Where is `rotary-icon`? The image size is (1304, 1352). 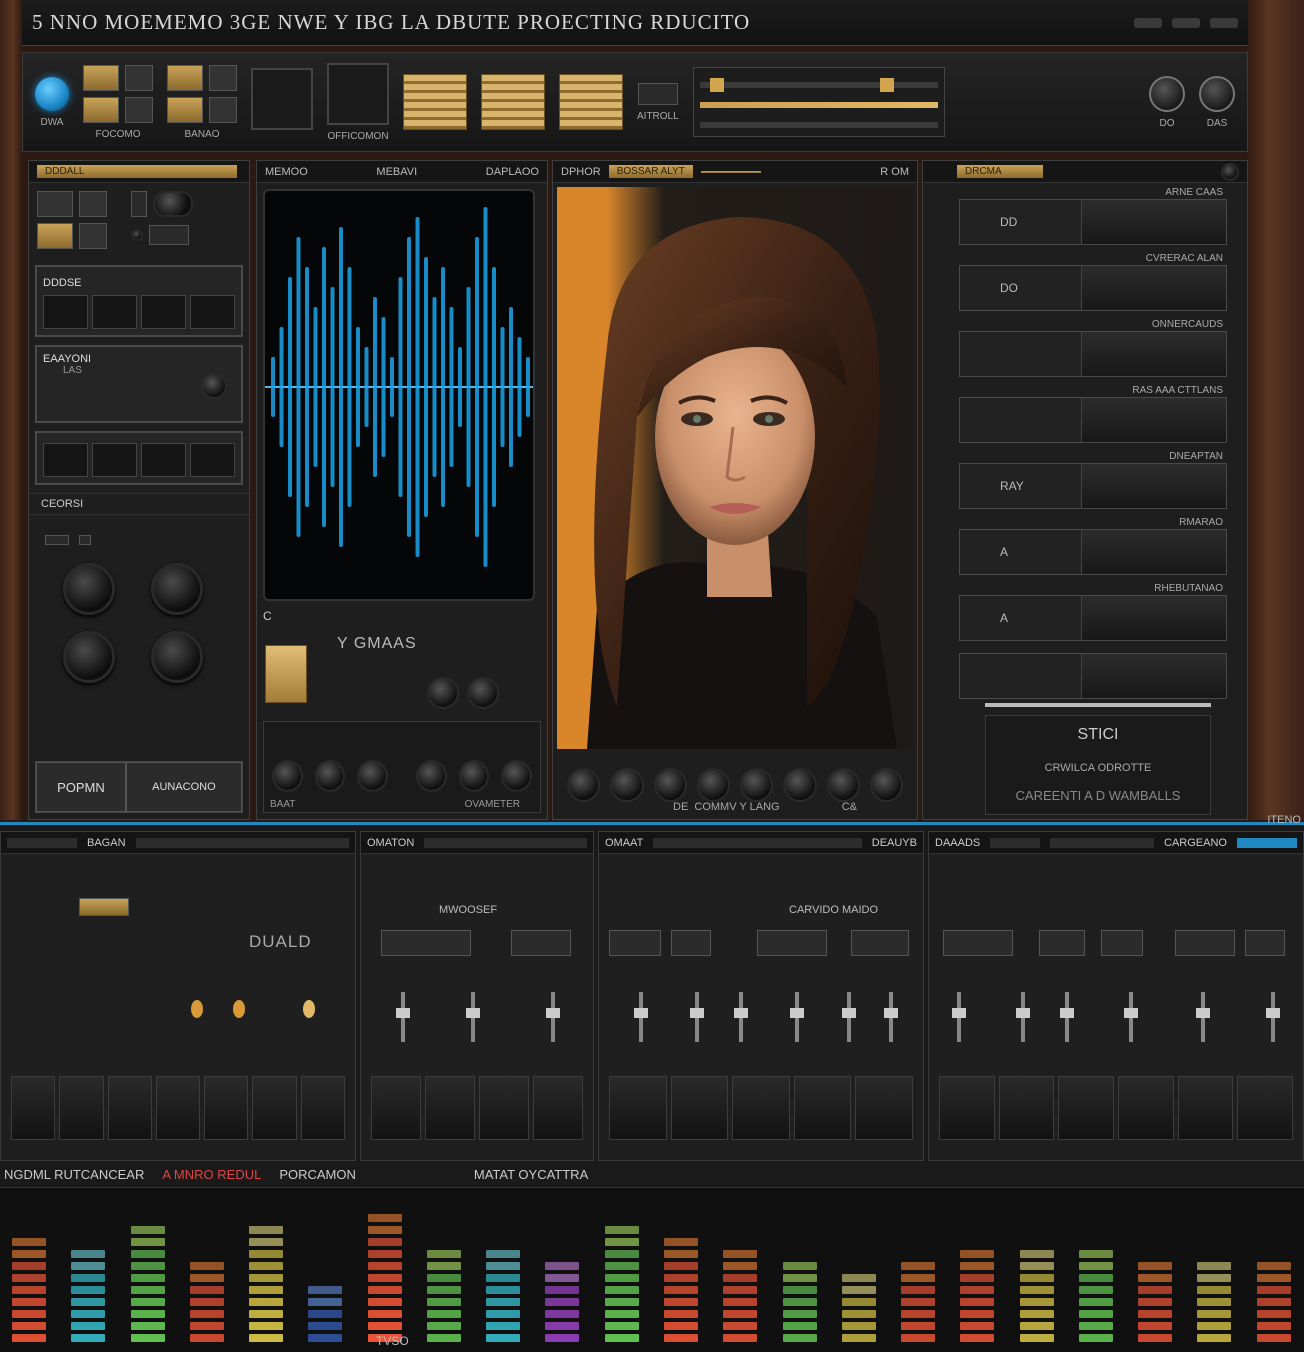
rotary-icon is located at coordinates (173, 204).